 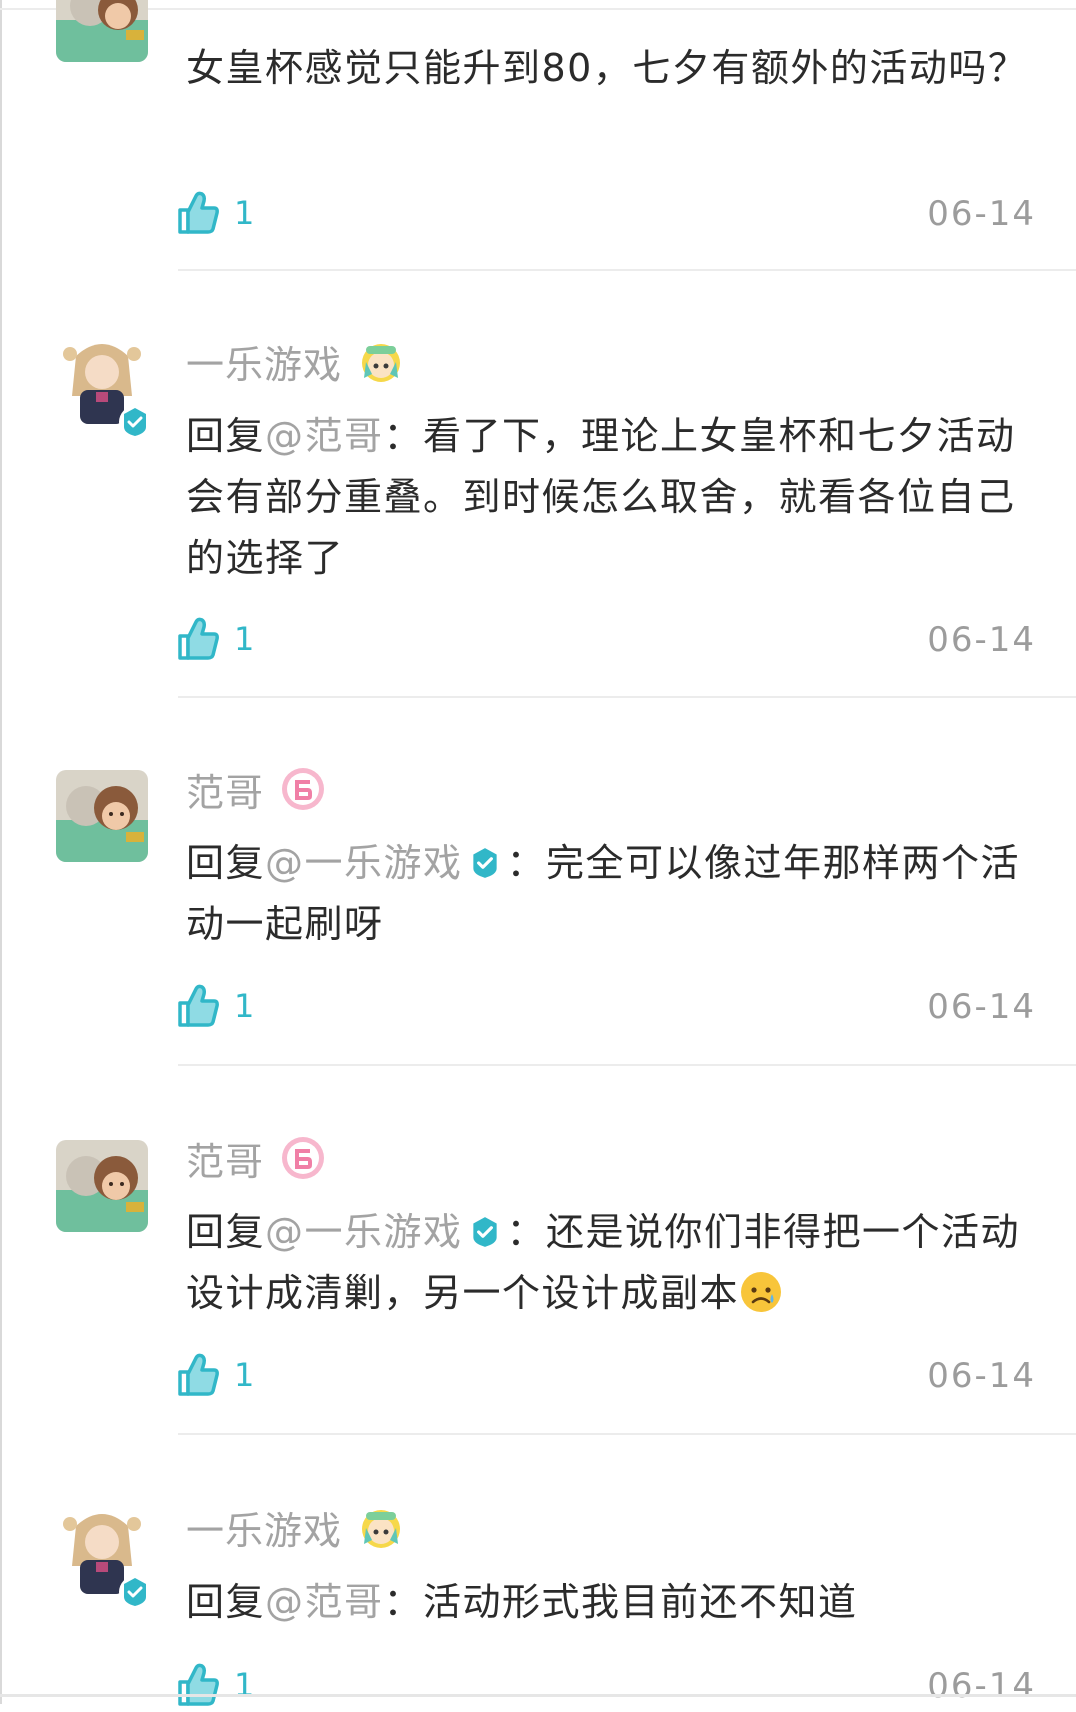 I want to click on sad-face-emoji-icon, so click(x=761, y=1292).